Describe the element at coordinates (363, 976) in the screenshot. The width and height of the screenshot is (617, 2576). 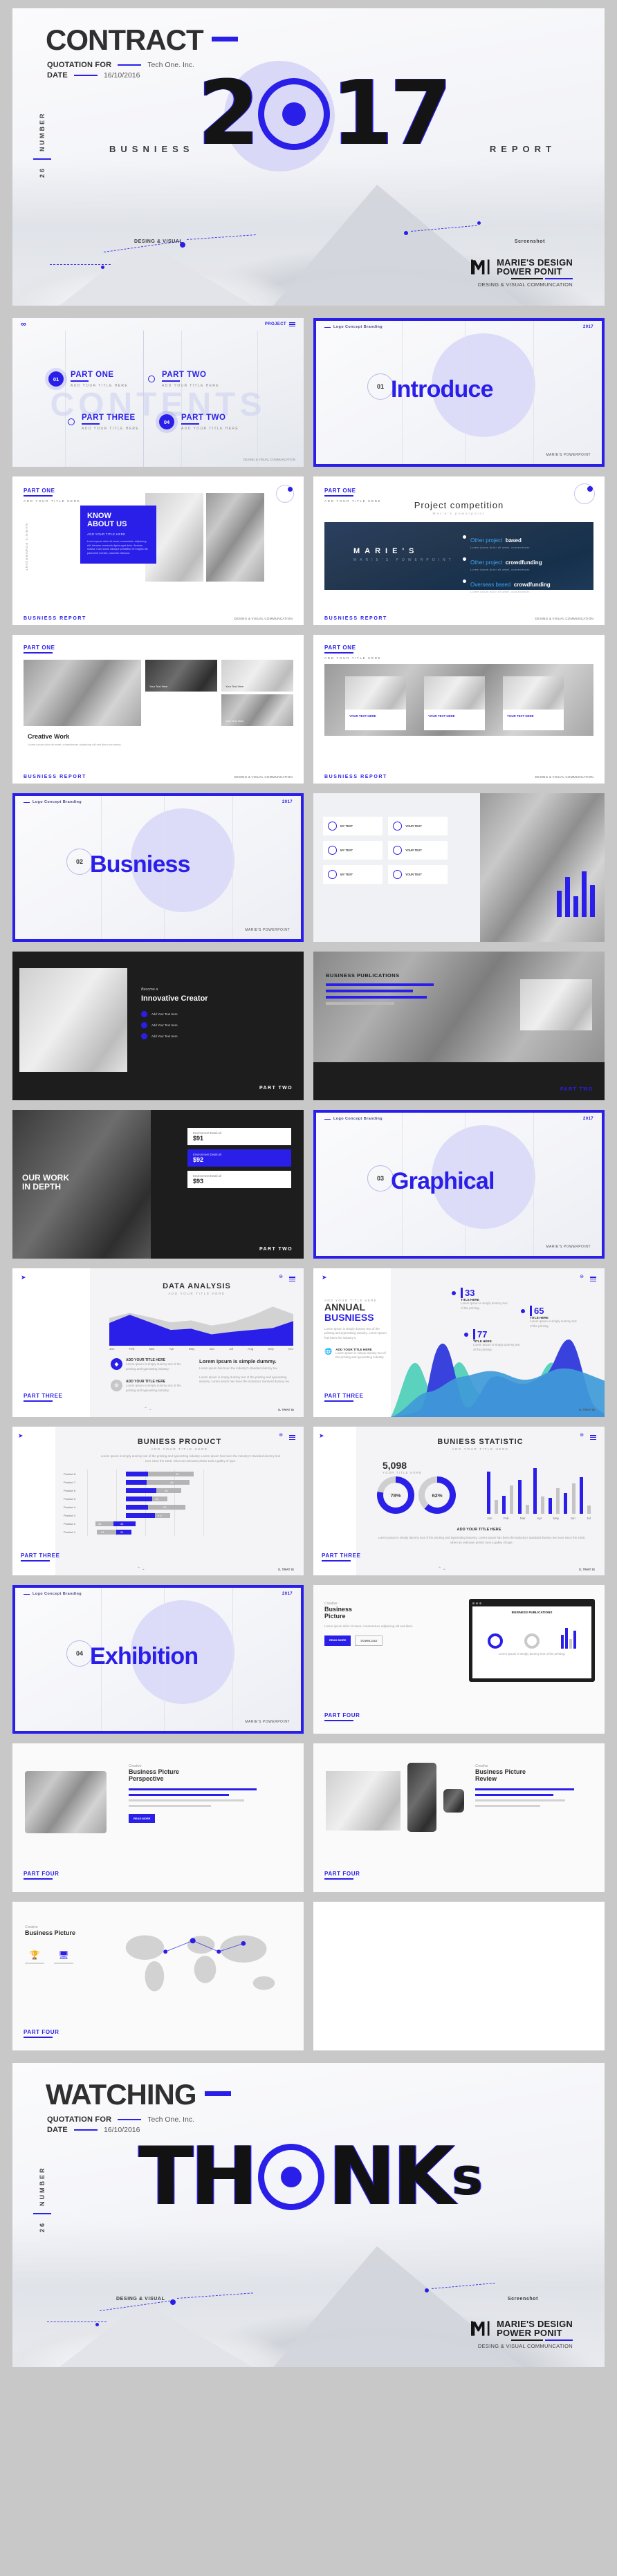
I see `publications-title: BUSINESS PUBLICATIONS` at that location.